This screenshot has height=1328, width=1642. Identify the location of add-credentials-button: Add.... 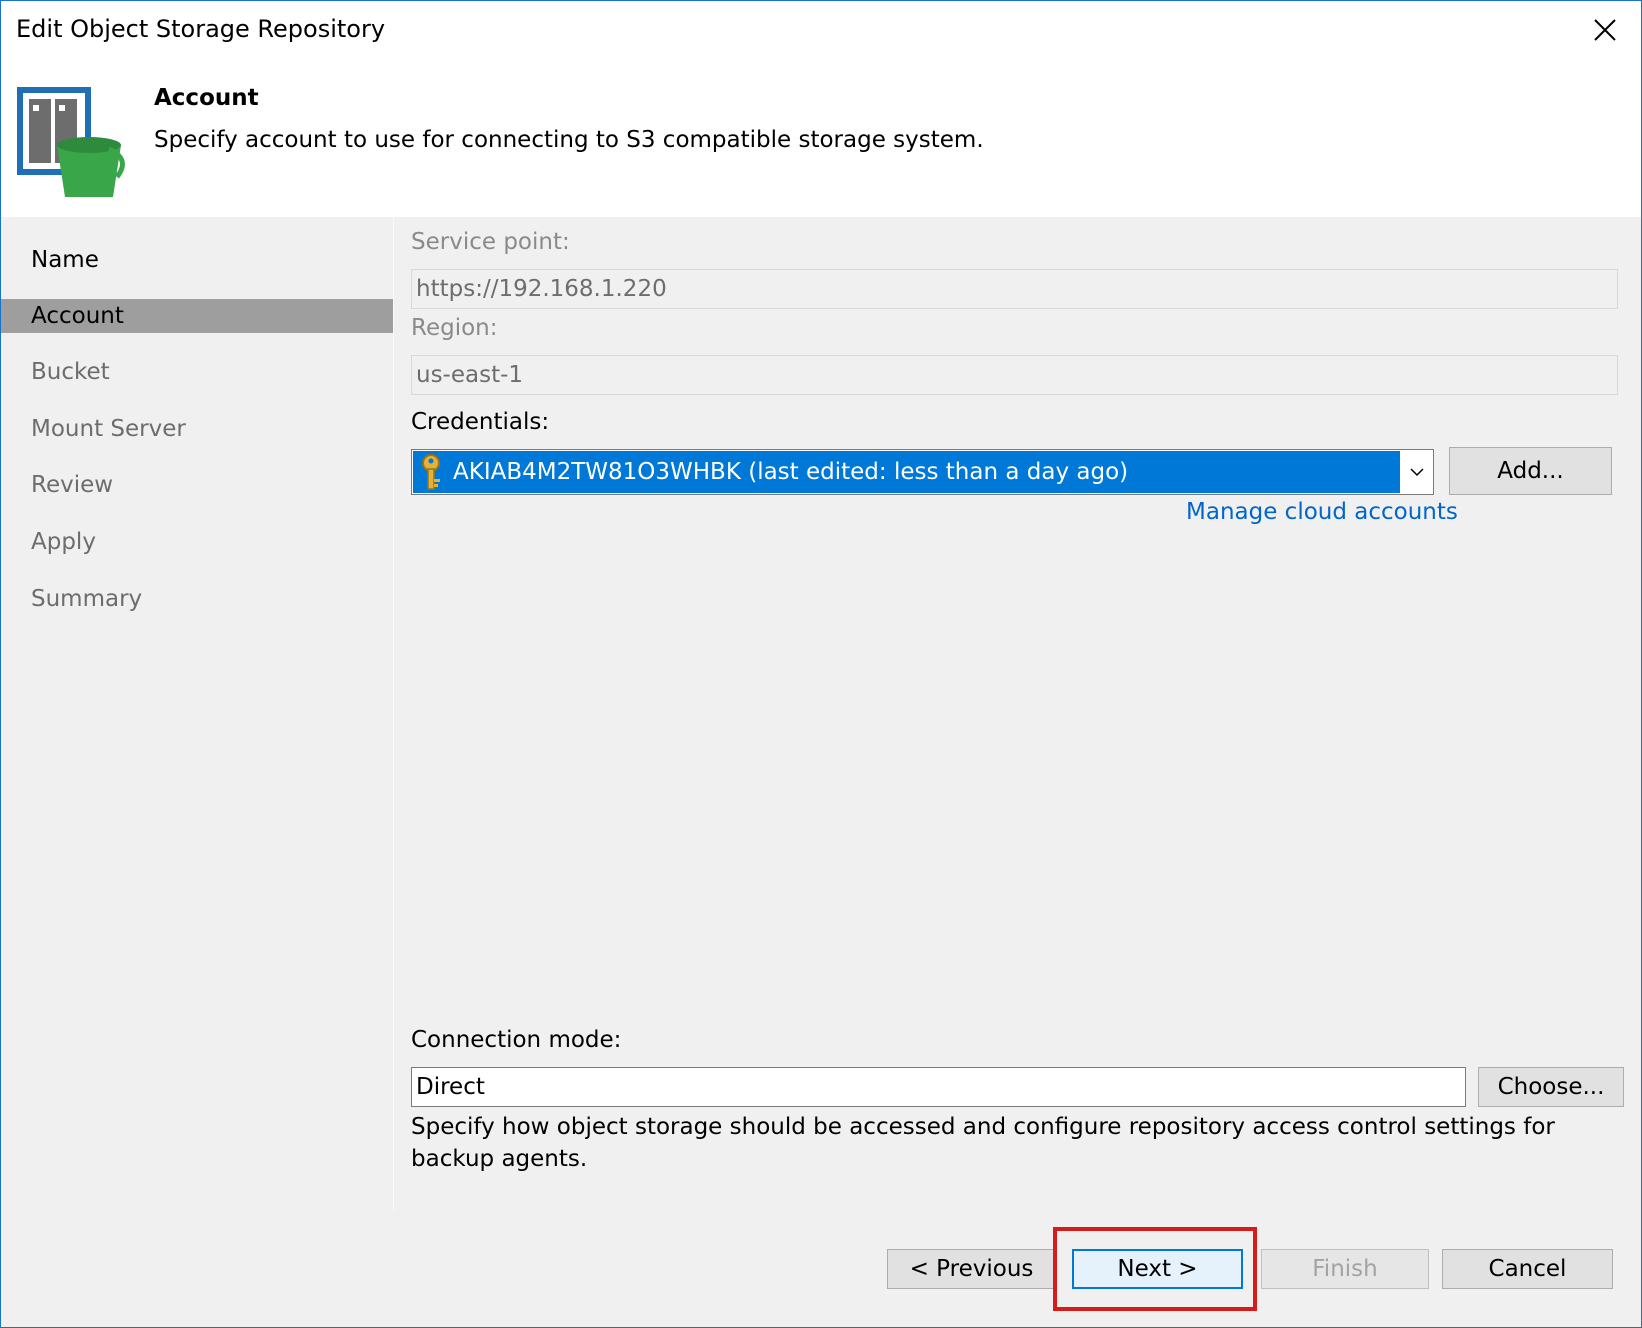
(1530, 471).